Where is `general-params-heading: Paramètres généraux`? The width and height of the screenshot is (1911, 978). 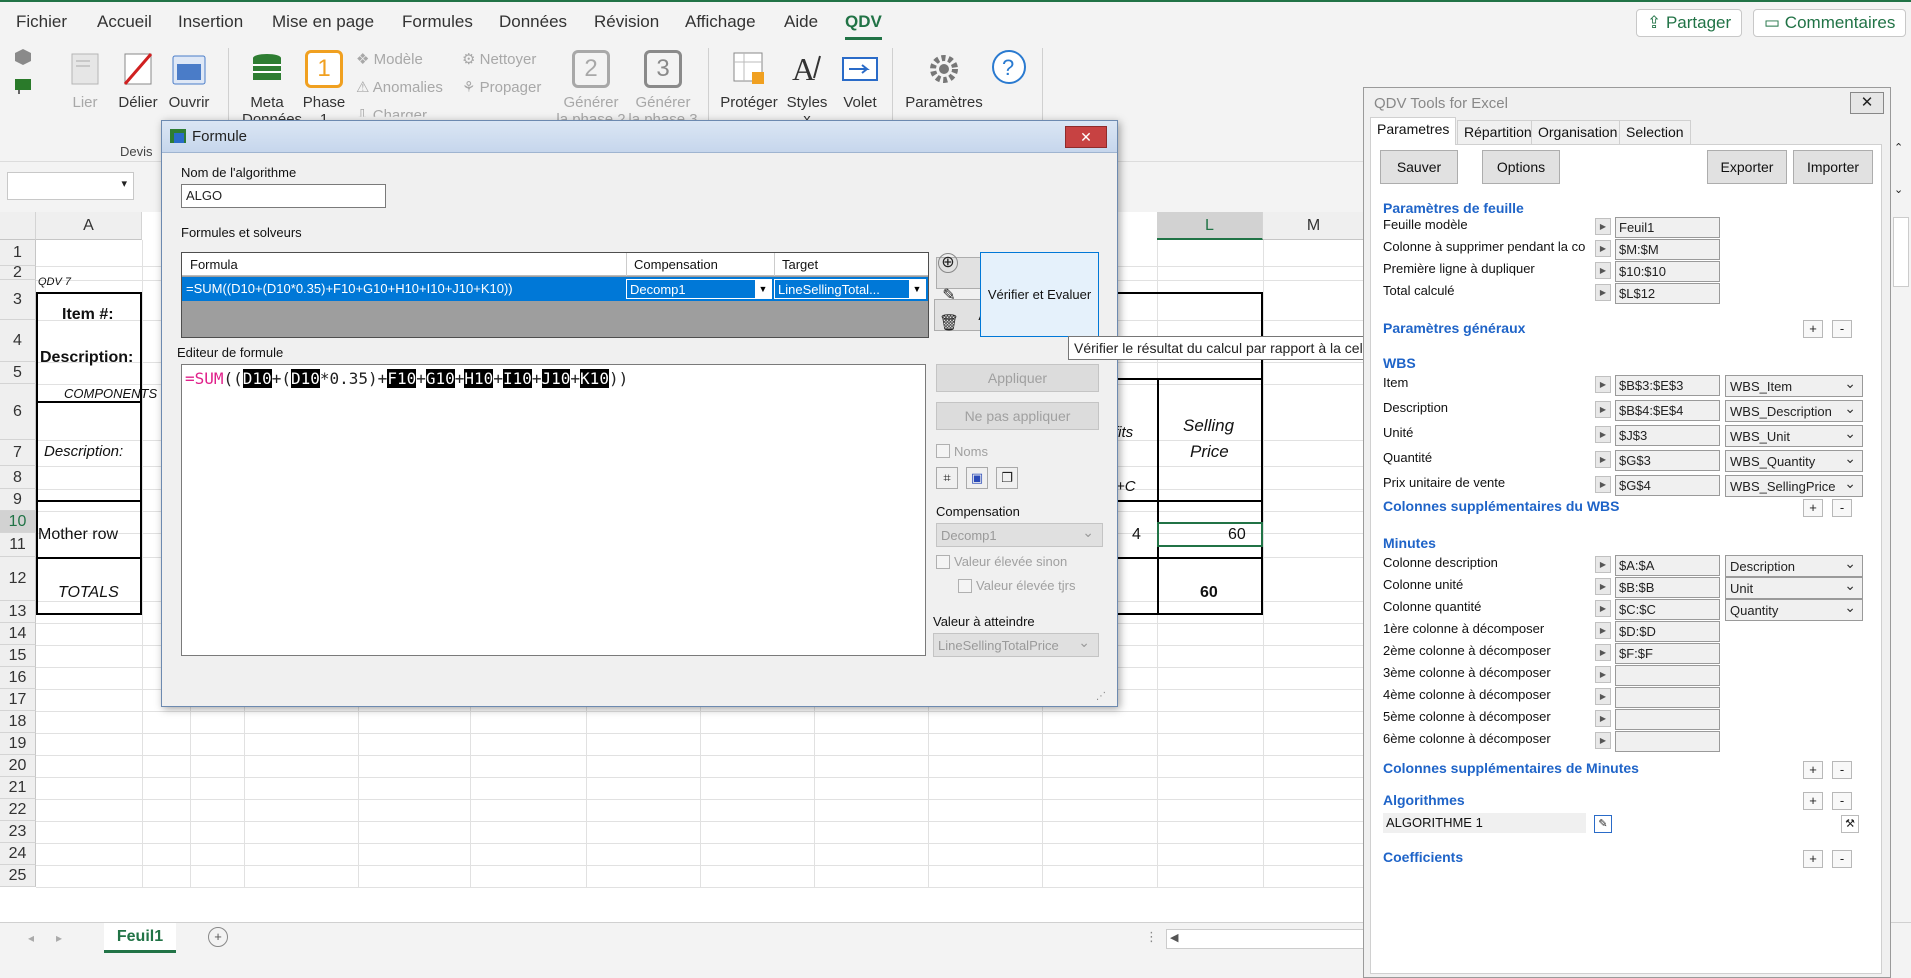
general-params-heading: Paramètres généraux is located at coordinates (1454, 328).